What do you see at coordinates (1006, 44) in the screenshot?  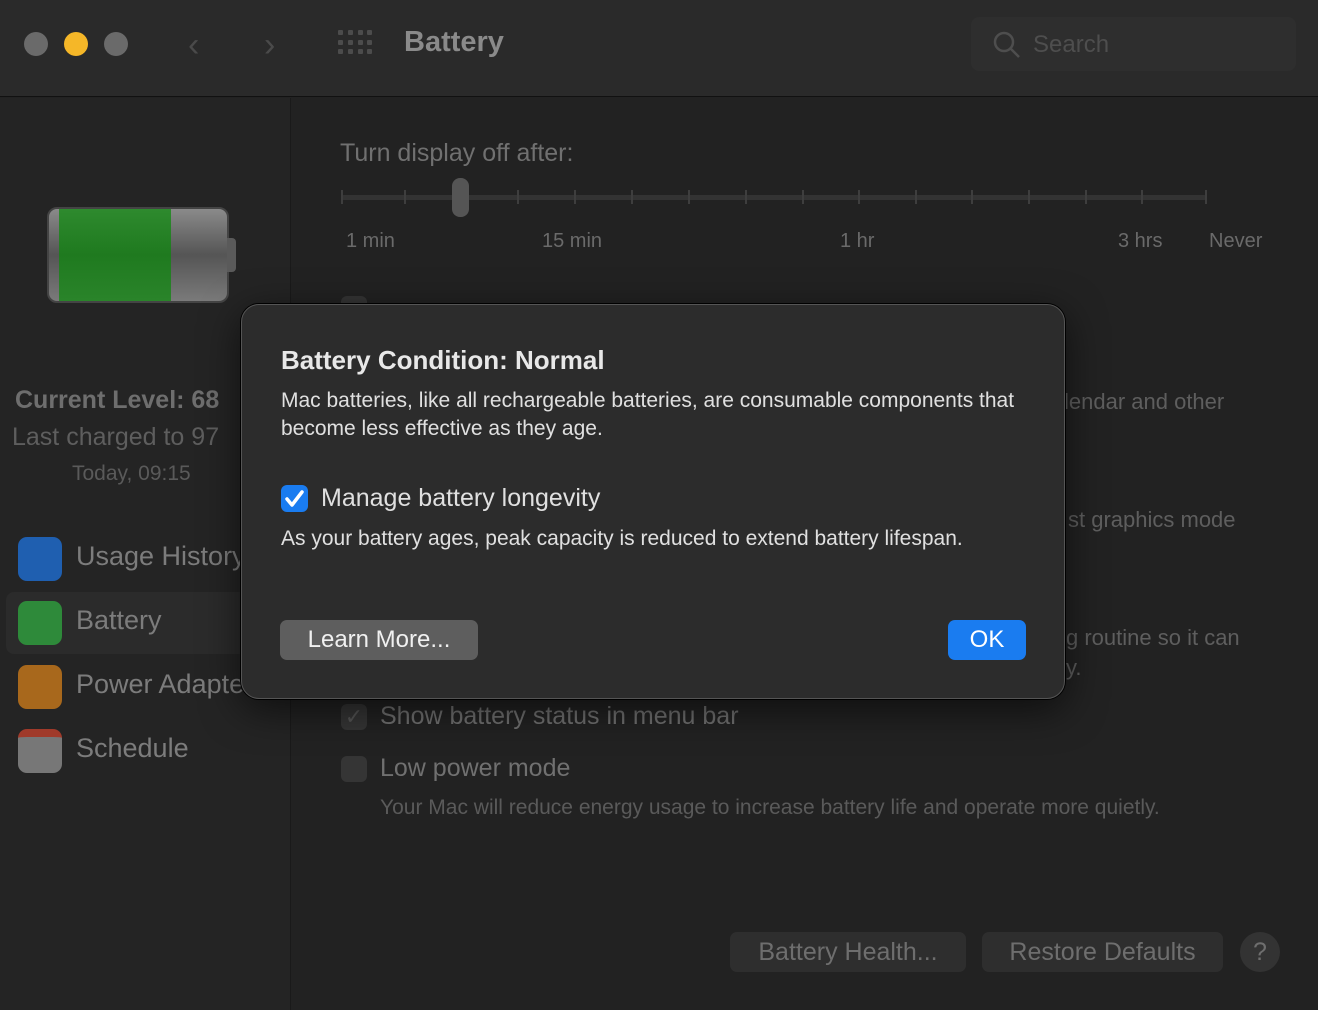 I see `search-icon` at bounding box center [1006, 44].